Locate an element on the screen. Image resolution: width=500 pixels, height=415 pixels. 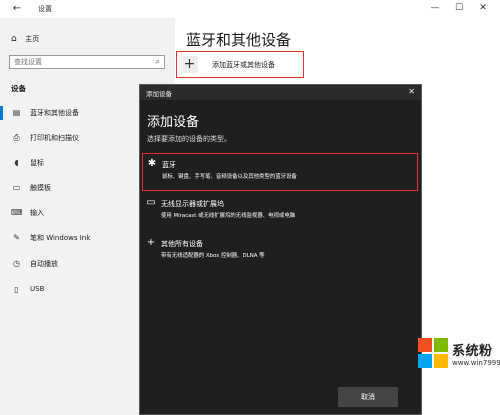
dialog-window-title: 添加设备 is located at coordinates (159, 94).